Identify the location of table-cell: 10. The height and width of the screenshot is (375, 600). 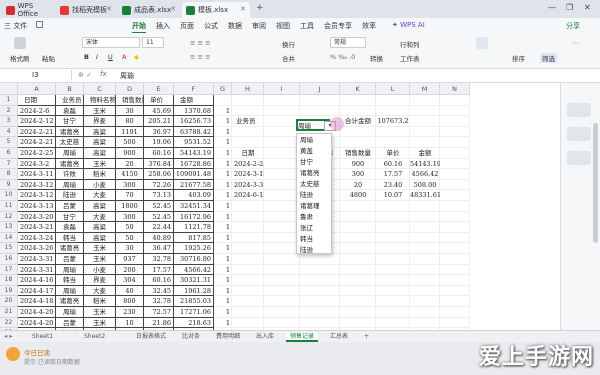
(130, 323).